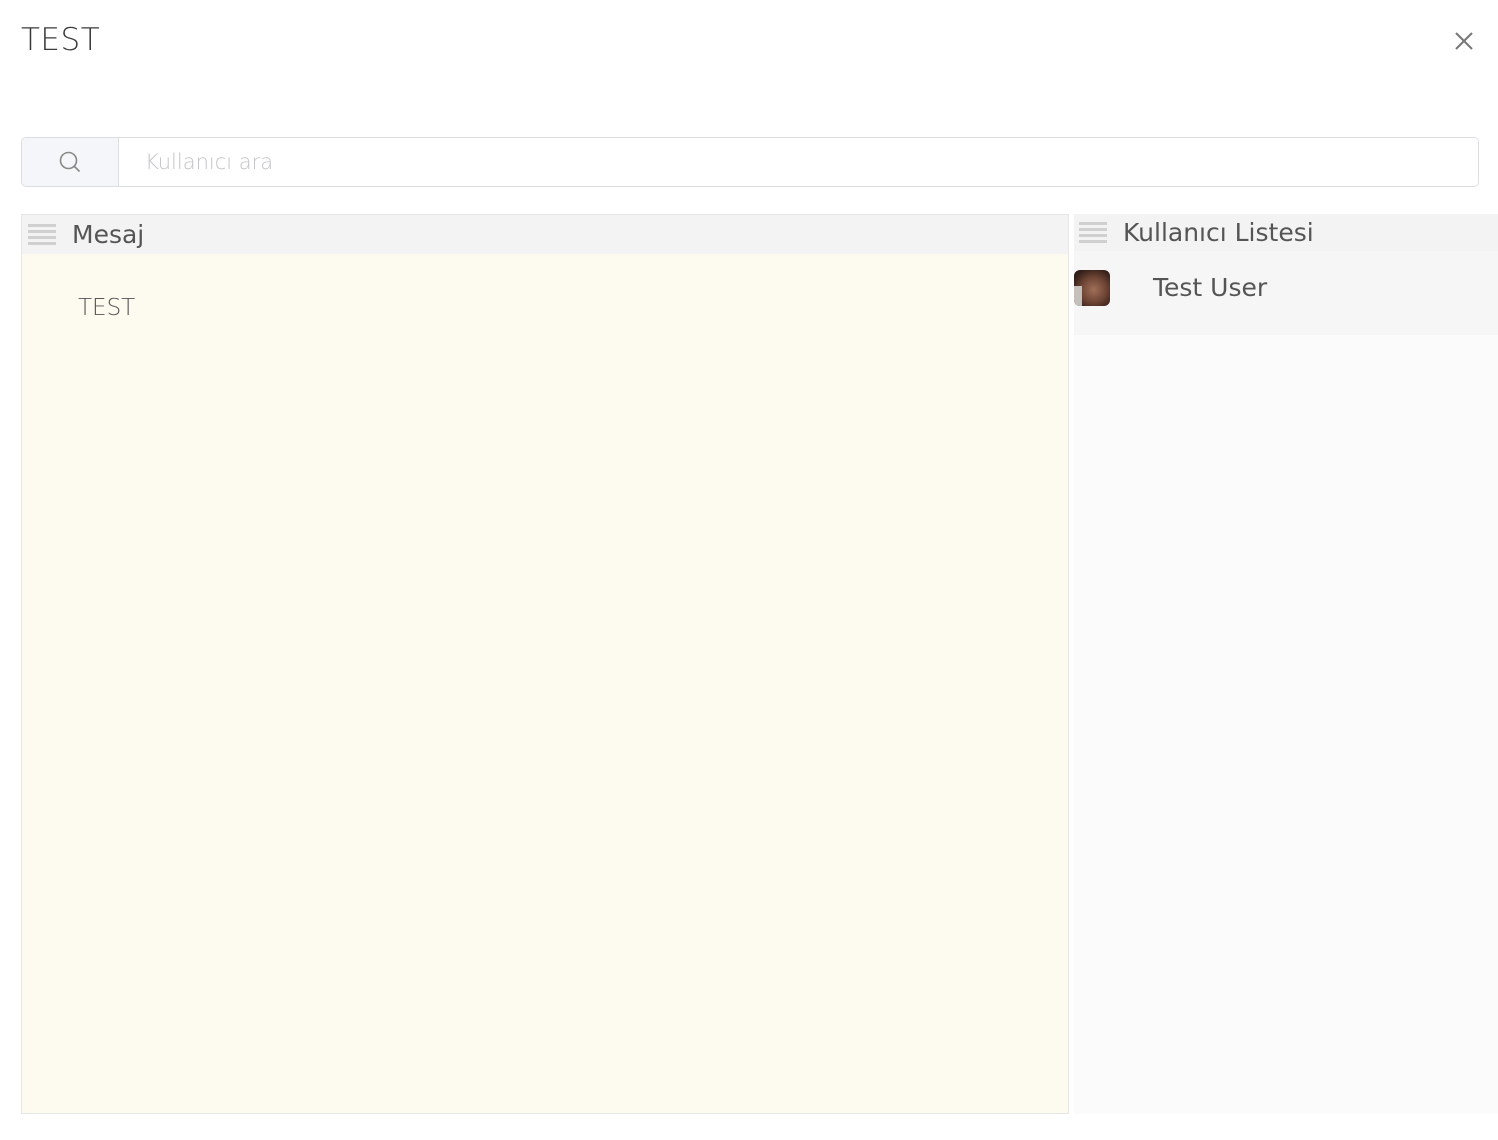 This screenshot has width=1498, height=1140. I want to click on modal-title: TEST, so click(61, 40).